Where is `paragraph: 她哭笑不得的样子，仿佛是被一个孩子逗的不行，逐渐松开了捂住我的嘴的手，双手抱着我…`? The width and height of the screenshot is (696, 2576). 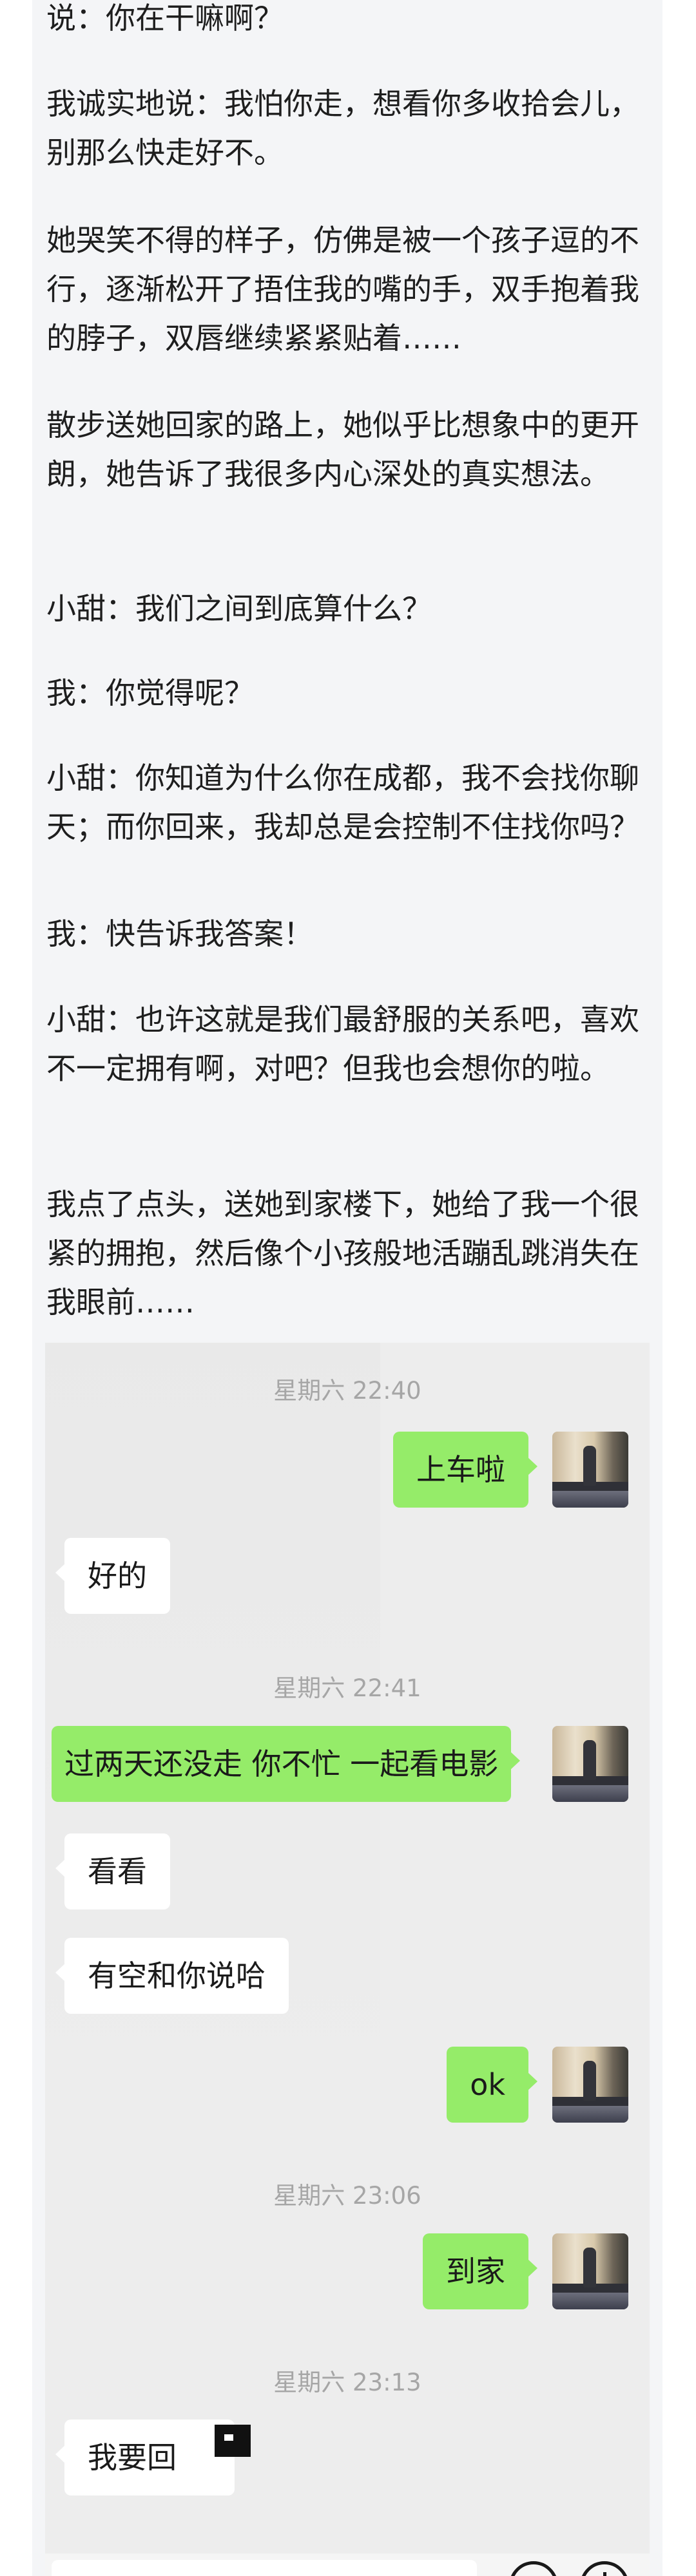
paragraph: 她哭笑不得的样子，仿佛是被一个孩子逗的不行，逐渐松开了捂住我的嘴的手，双手抱着我… is located at coordinates (342, 289).